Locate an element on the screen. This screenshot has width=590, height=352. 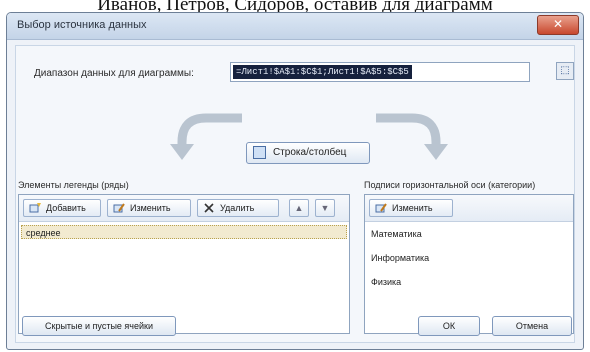
range-collapse-button: ⬚ is located at coordinates (565, 71).